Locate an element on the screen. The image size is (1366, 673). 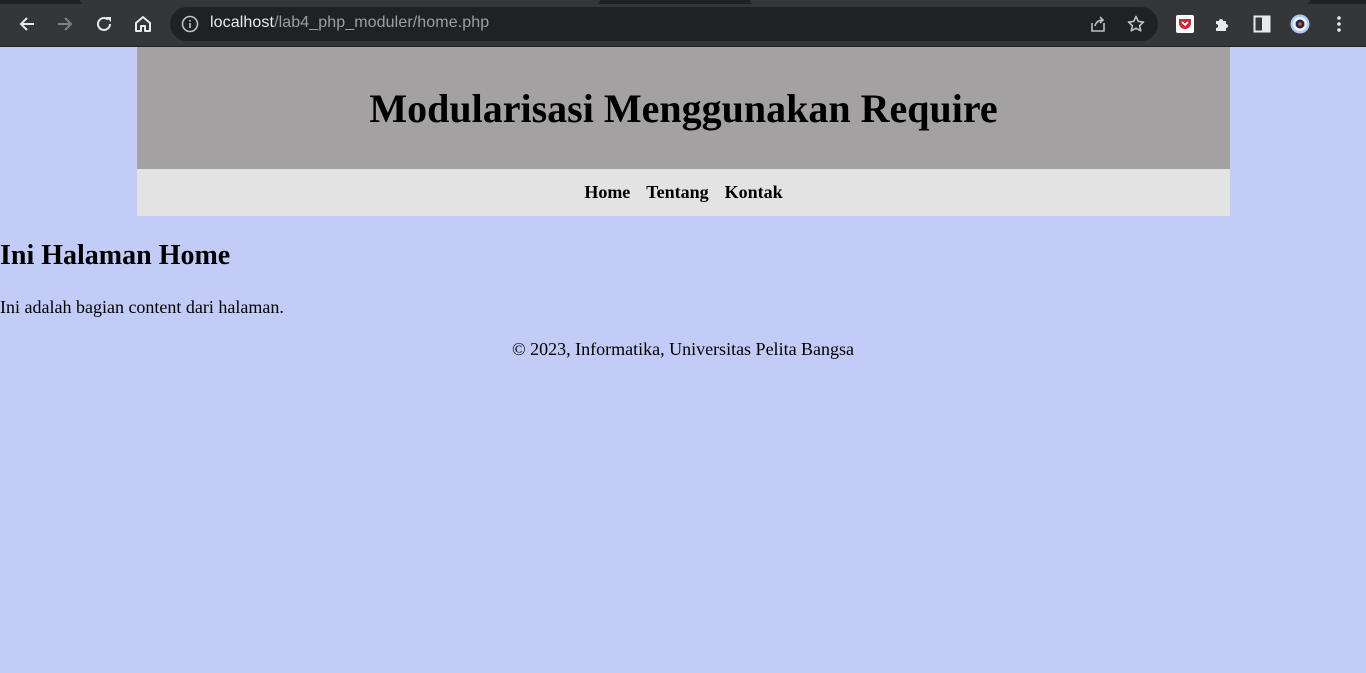
page-header: Modularisasi Menggunakan Require is located at coordinates (683, 108).